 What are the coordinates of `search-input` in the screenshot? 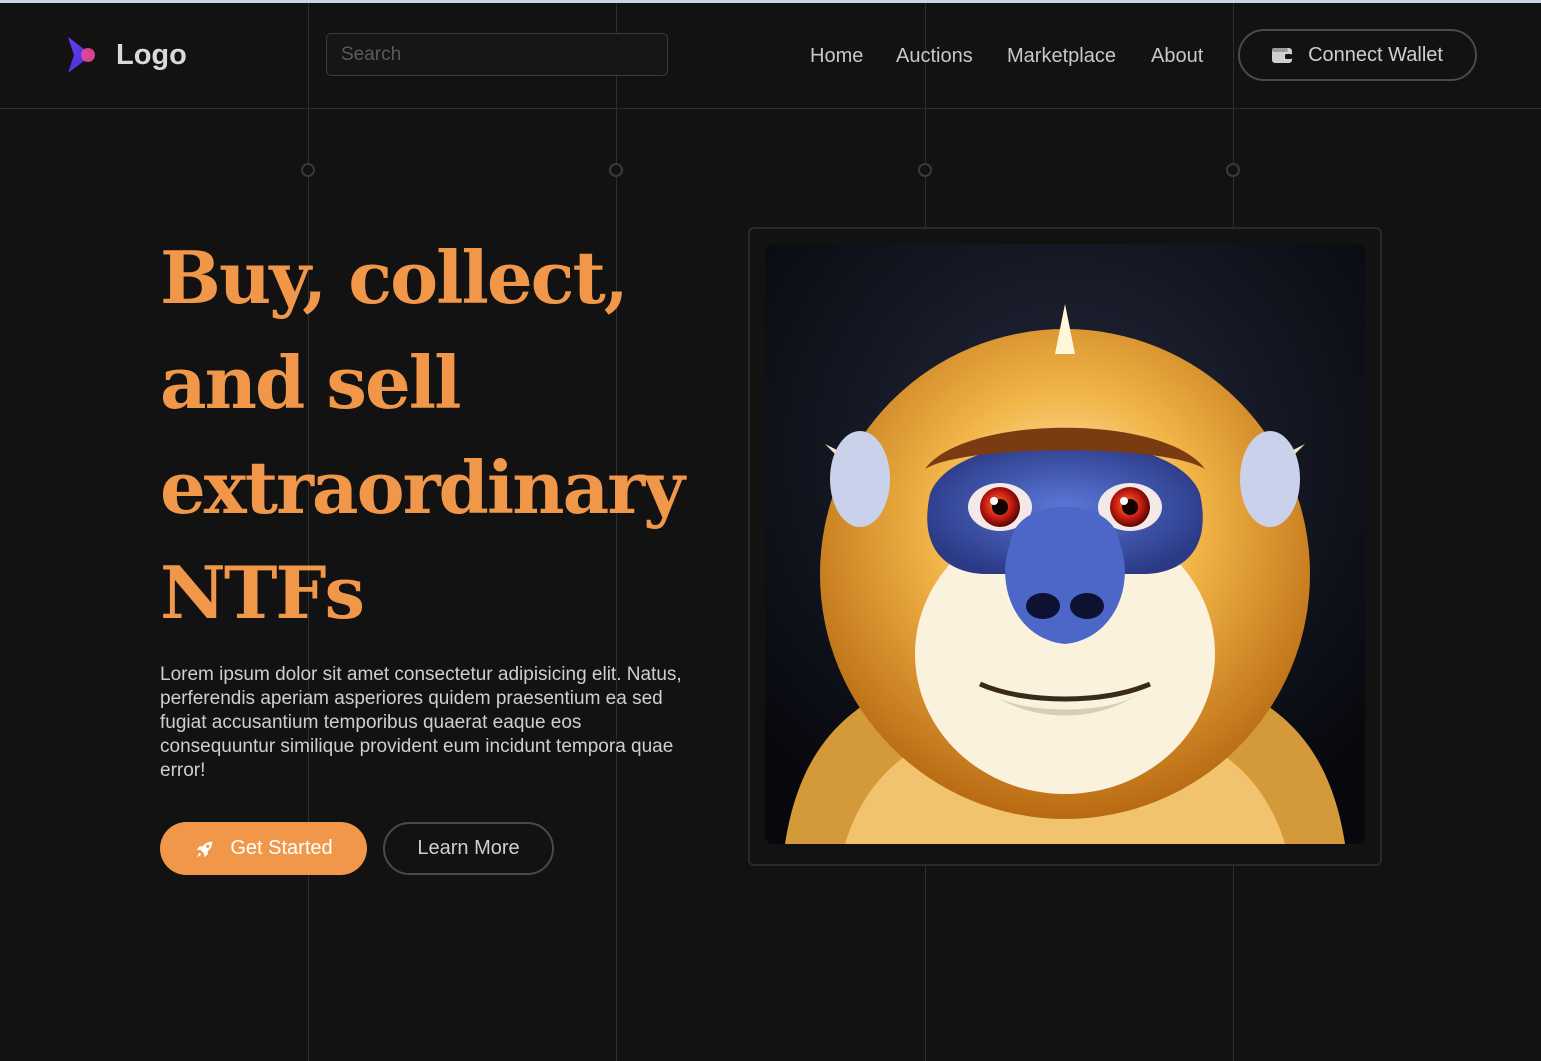 It's located at (497, 54).